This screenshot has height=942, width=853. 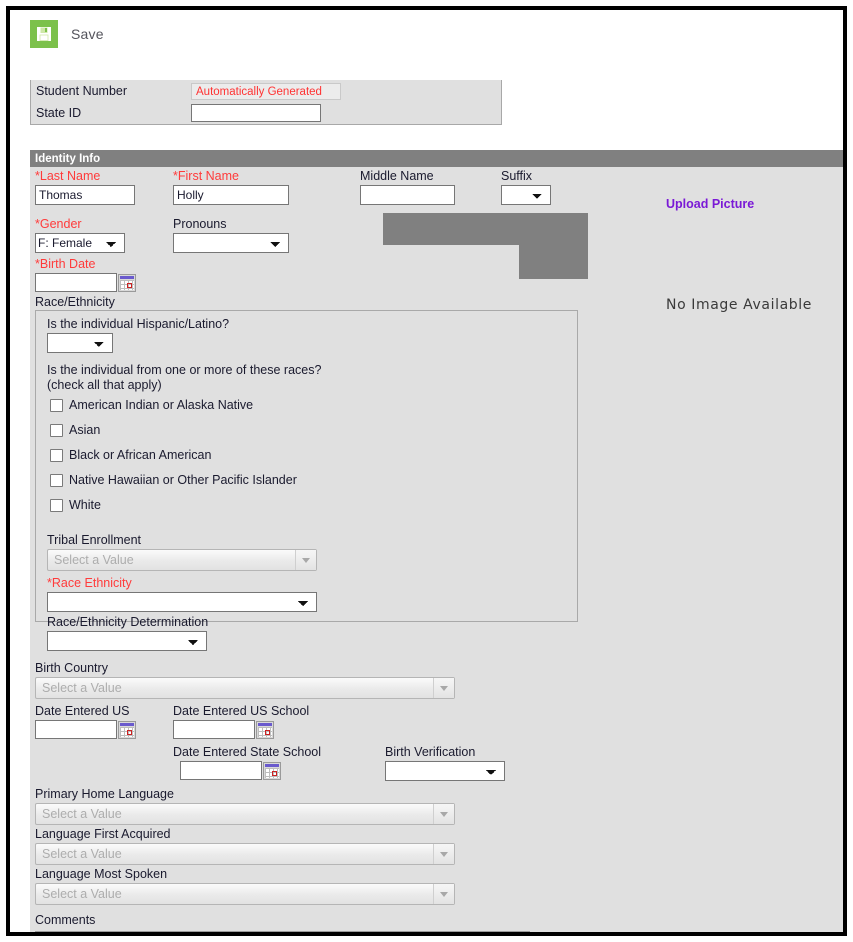 What do you see at coordinates (82, 688) in the screenshot?
I see `birth-country-value: Select a Value` at bounding box center [82, 688].